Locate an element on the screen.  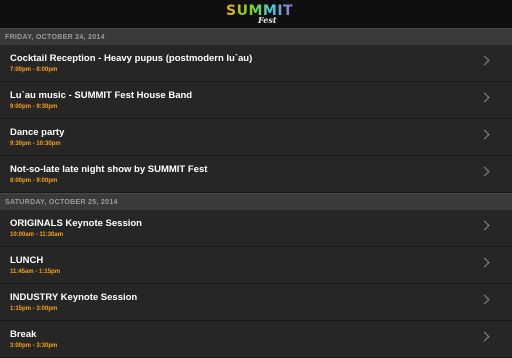
event-title: Lu`au music - SUMMIT Fest House Band is located at coordinates (101, 95).